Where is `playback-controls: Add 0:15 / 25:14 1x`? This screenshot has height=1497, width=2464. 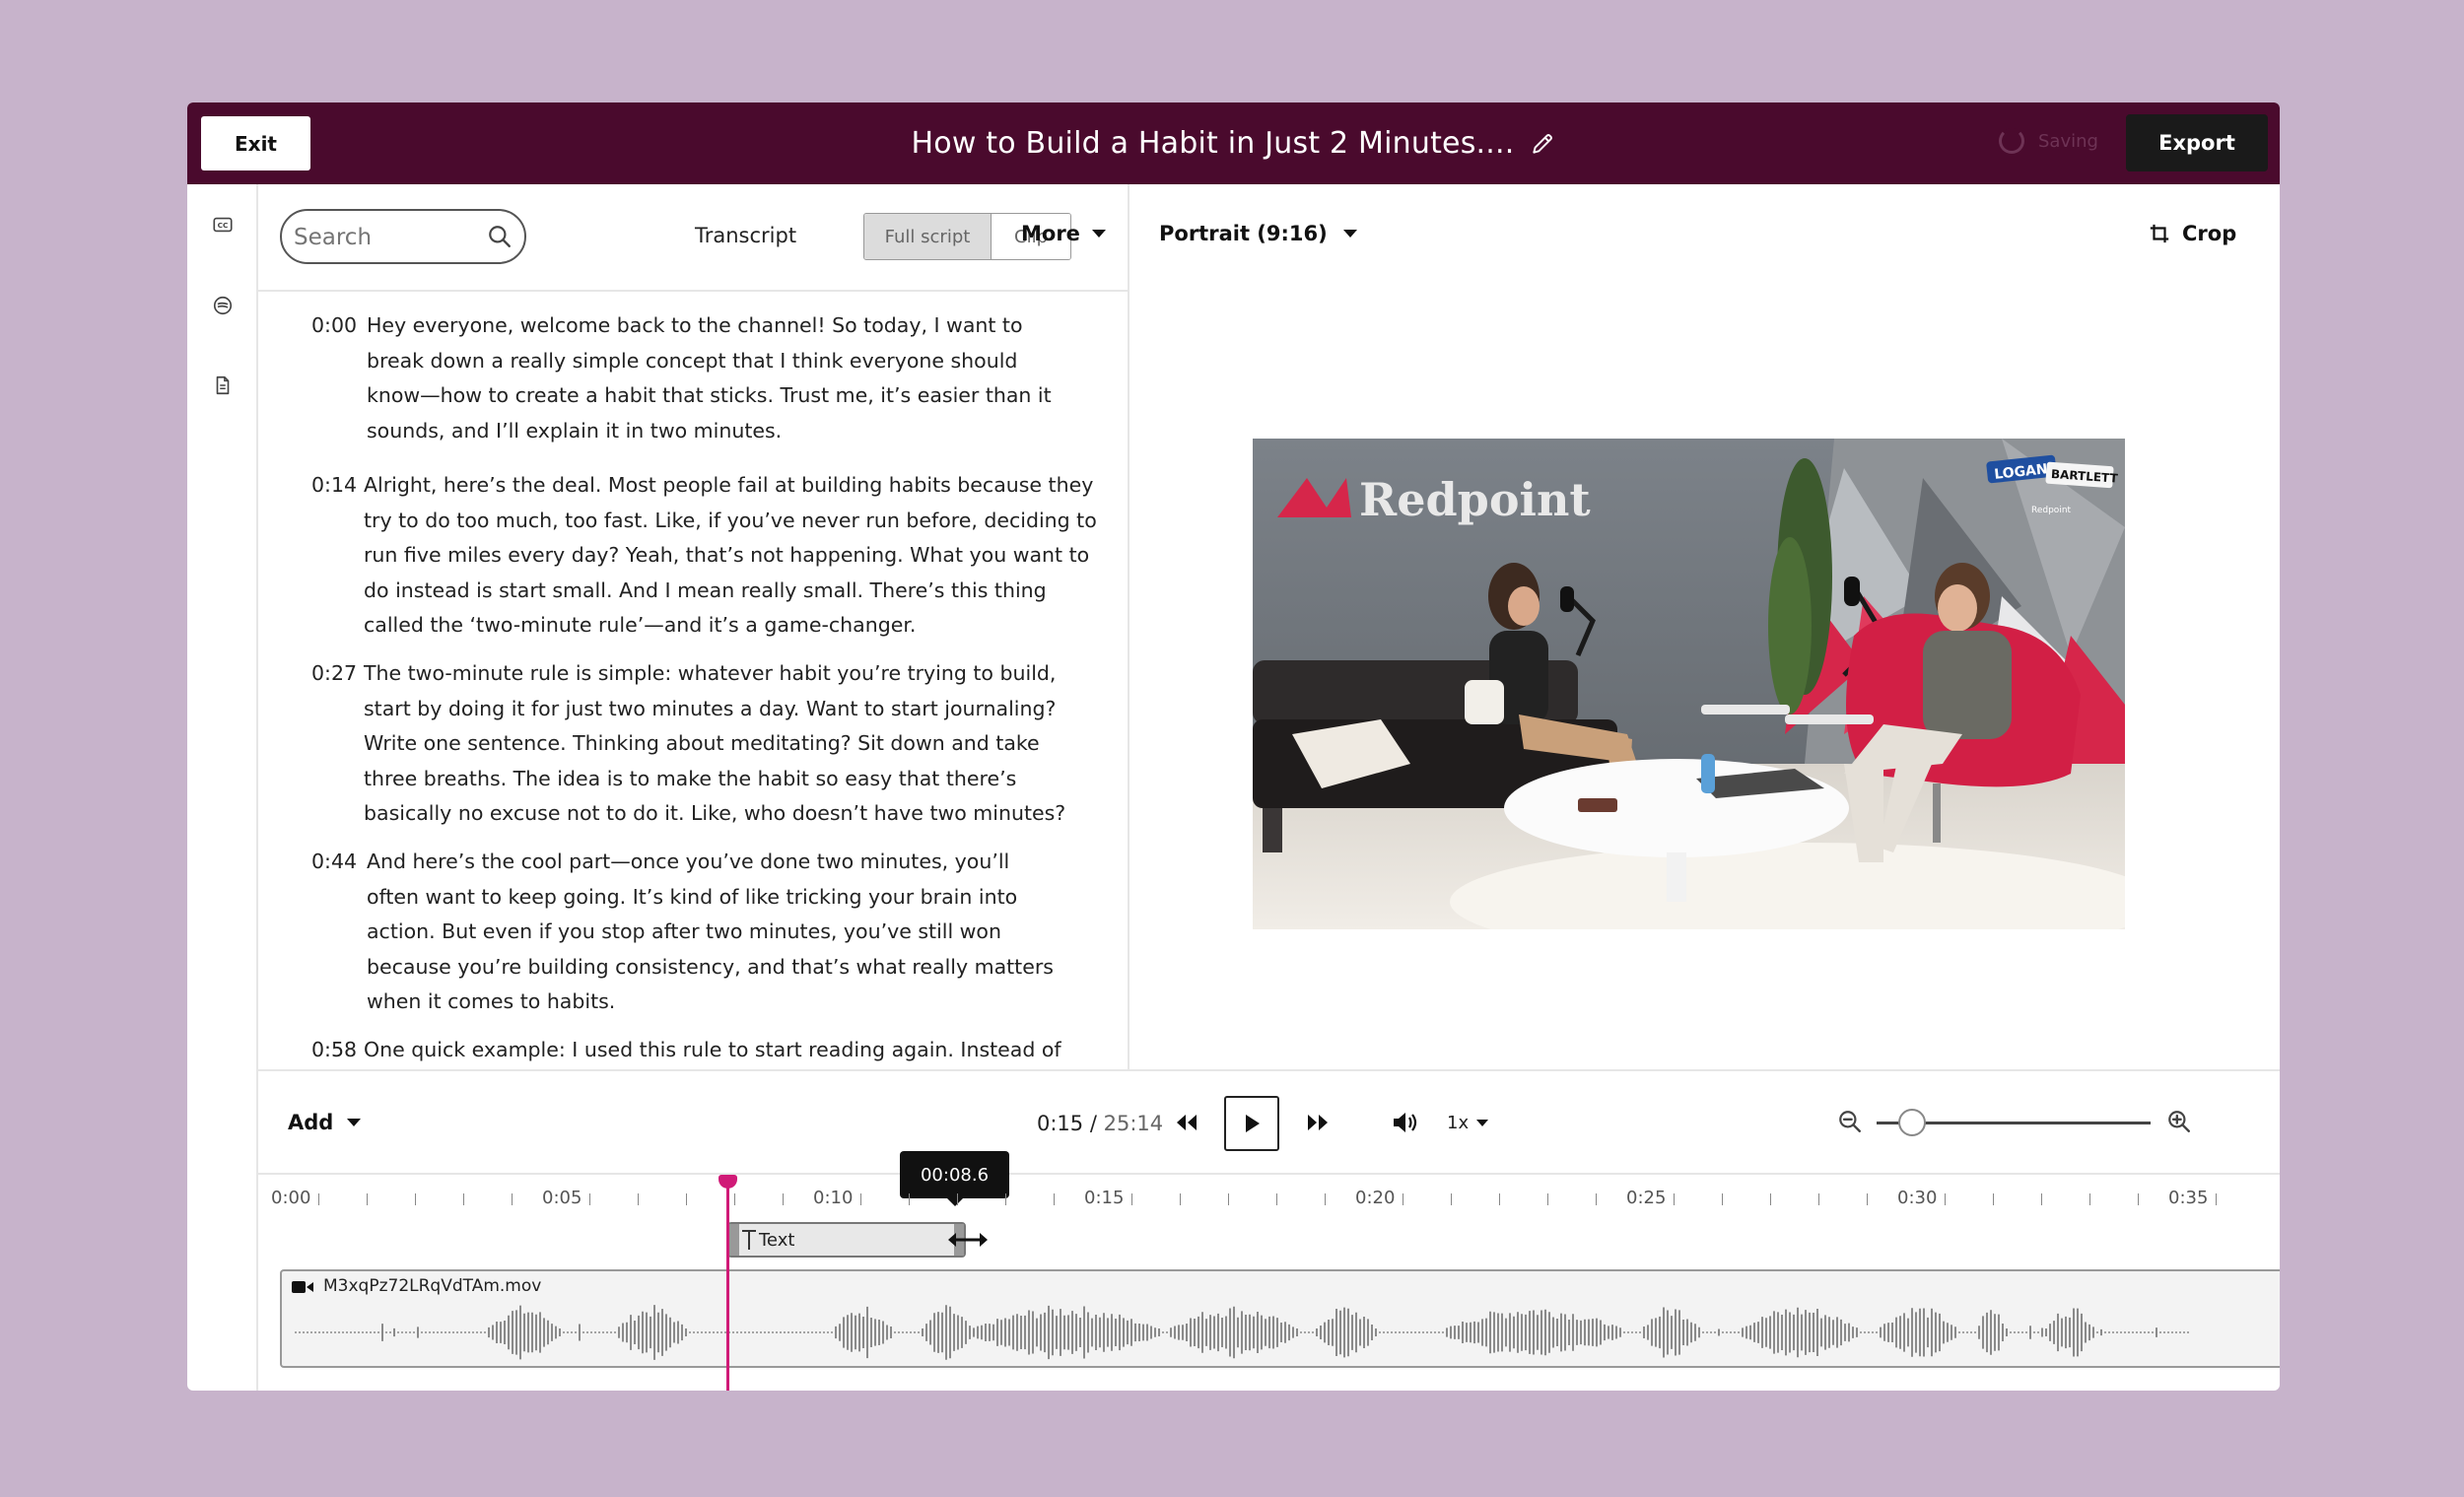 playback-controls: Add 0:15 / 25:14 1x is located at coordinates (1269, 1122).